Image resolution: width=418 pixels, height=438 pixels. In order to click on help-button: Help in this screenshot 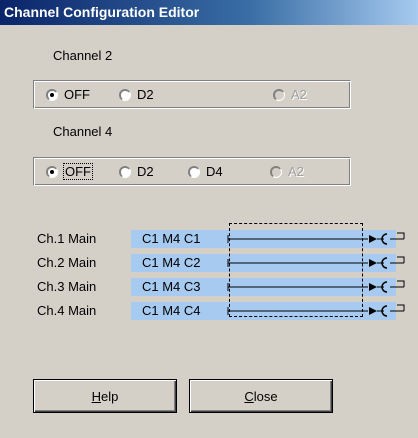, I will do `click(105, 396)`.